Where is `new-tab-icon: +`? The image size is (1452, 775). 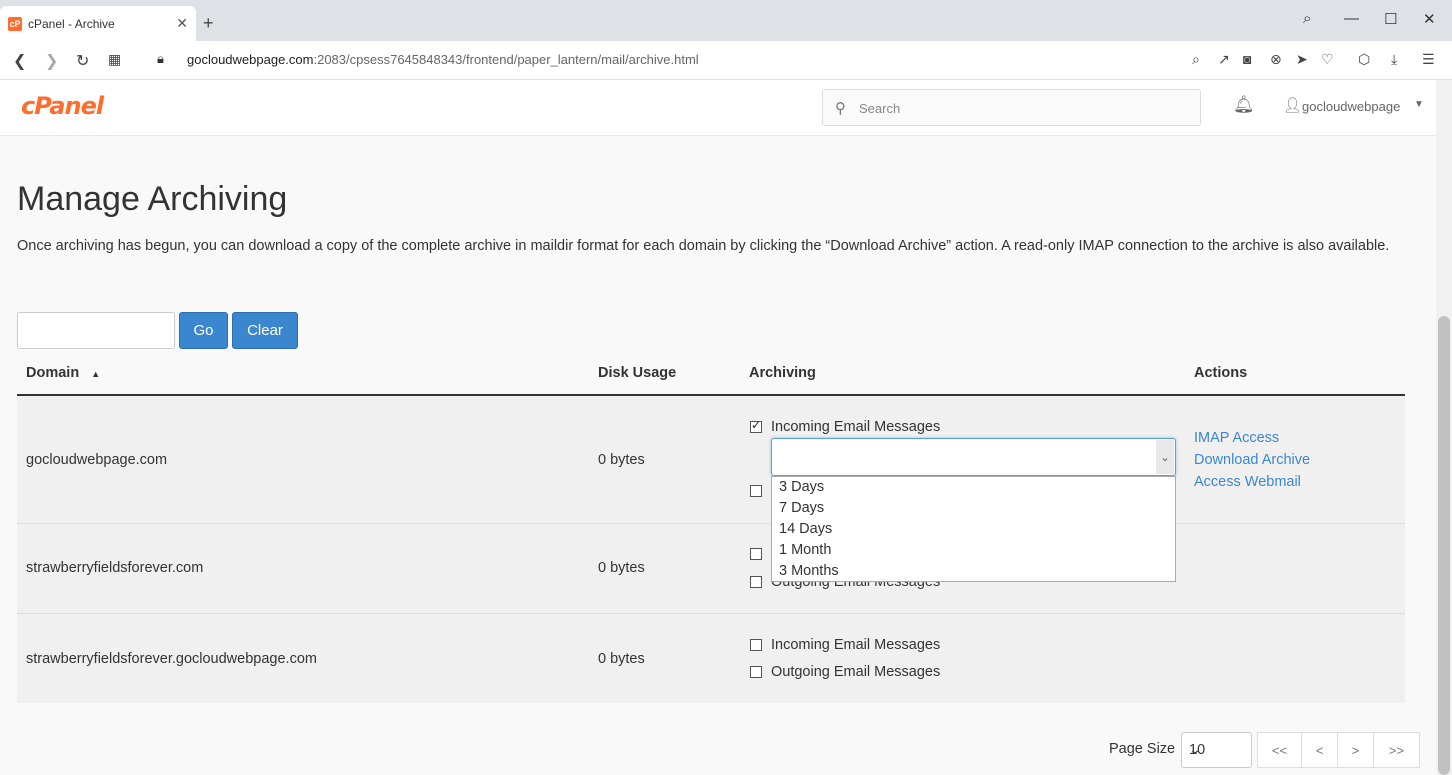
new-tab-icon: + is located at coordinates (208, 23).